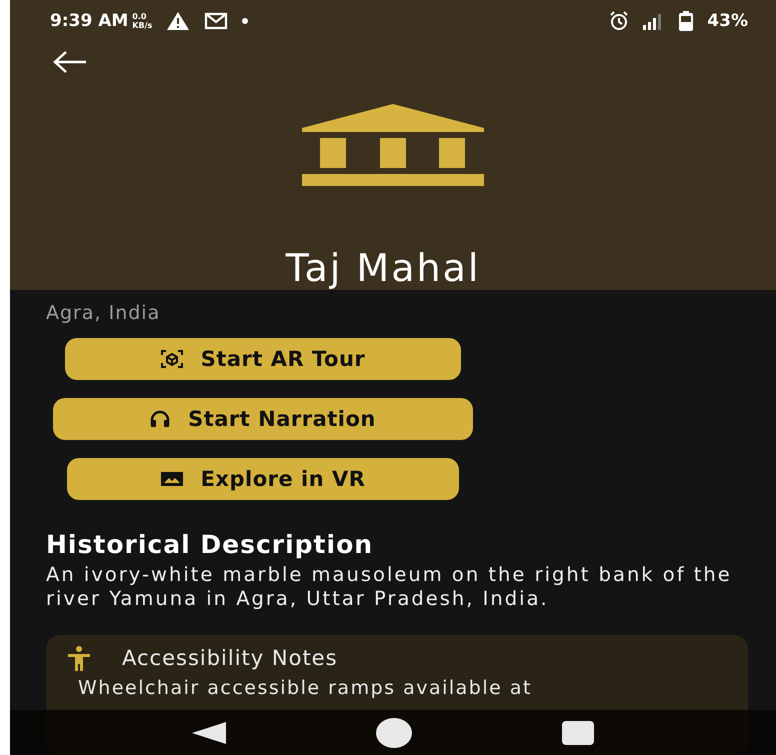 The width and height of the screenshot is (776, 755). Describe the element at coordinates (160, 419) in the screenshot. I see `headphones-icon` at that location.